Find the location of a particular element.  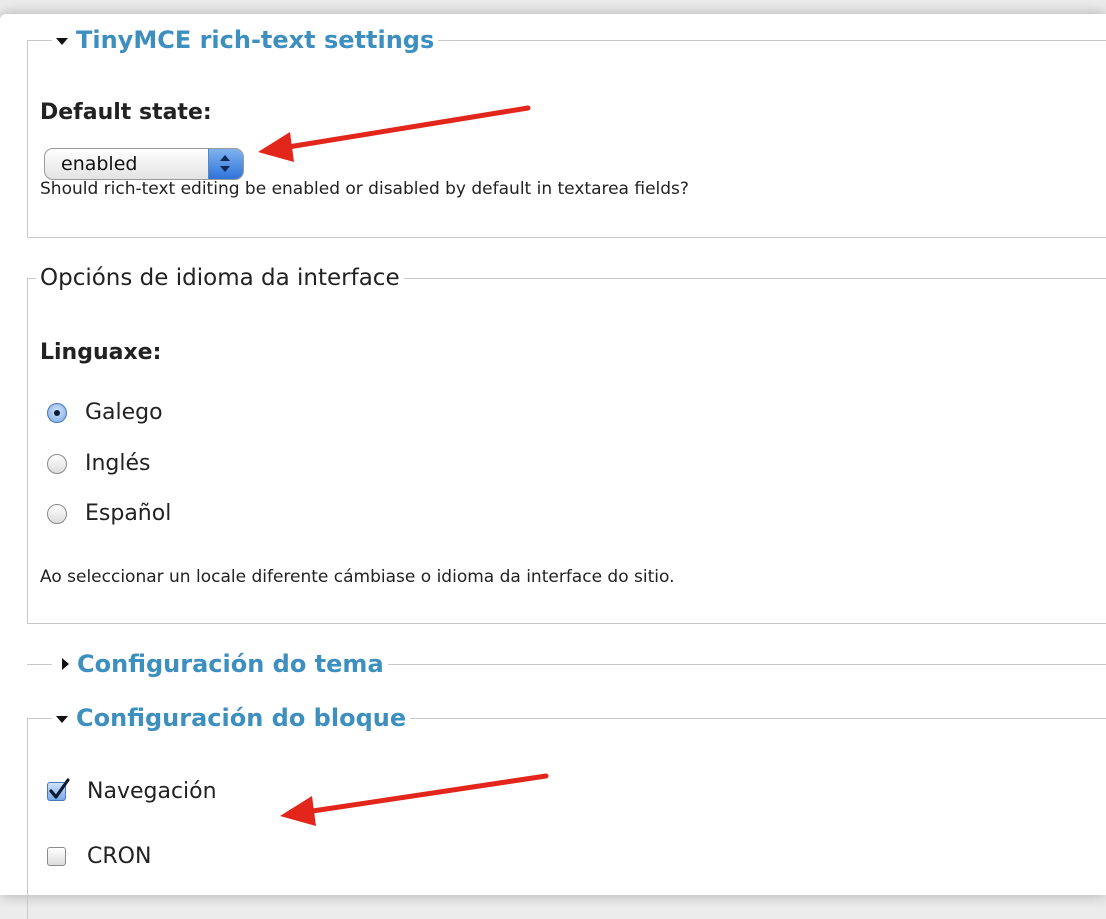

language-legend: Opcións de idioma da interface is located at coordinates (220, 278).